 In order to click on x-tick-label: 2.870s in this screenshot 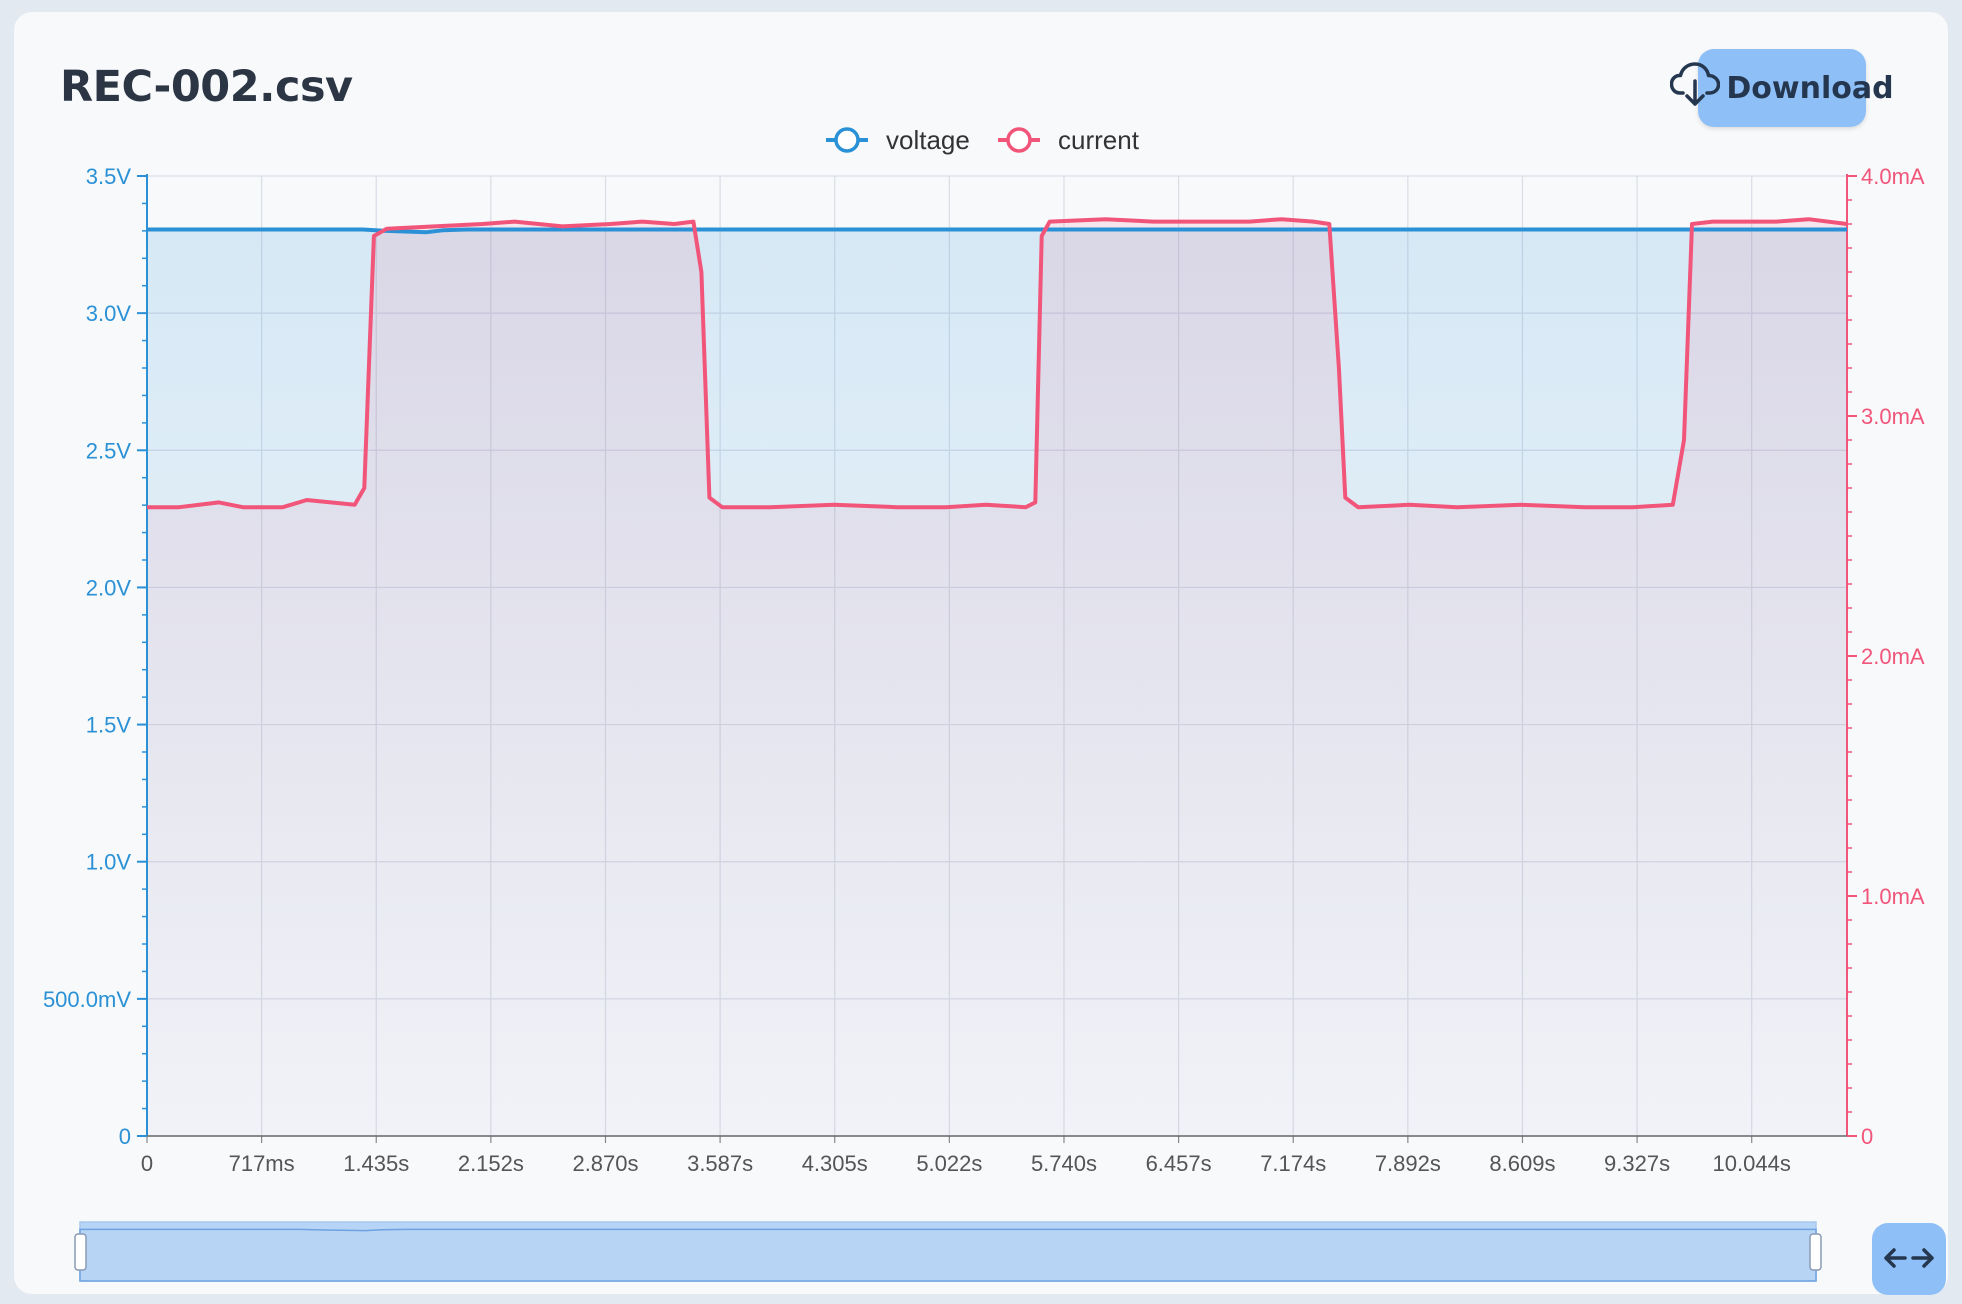, I will do `click(605, 1163)`.